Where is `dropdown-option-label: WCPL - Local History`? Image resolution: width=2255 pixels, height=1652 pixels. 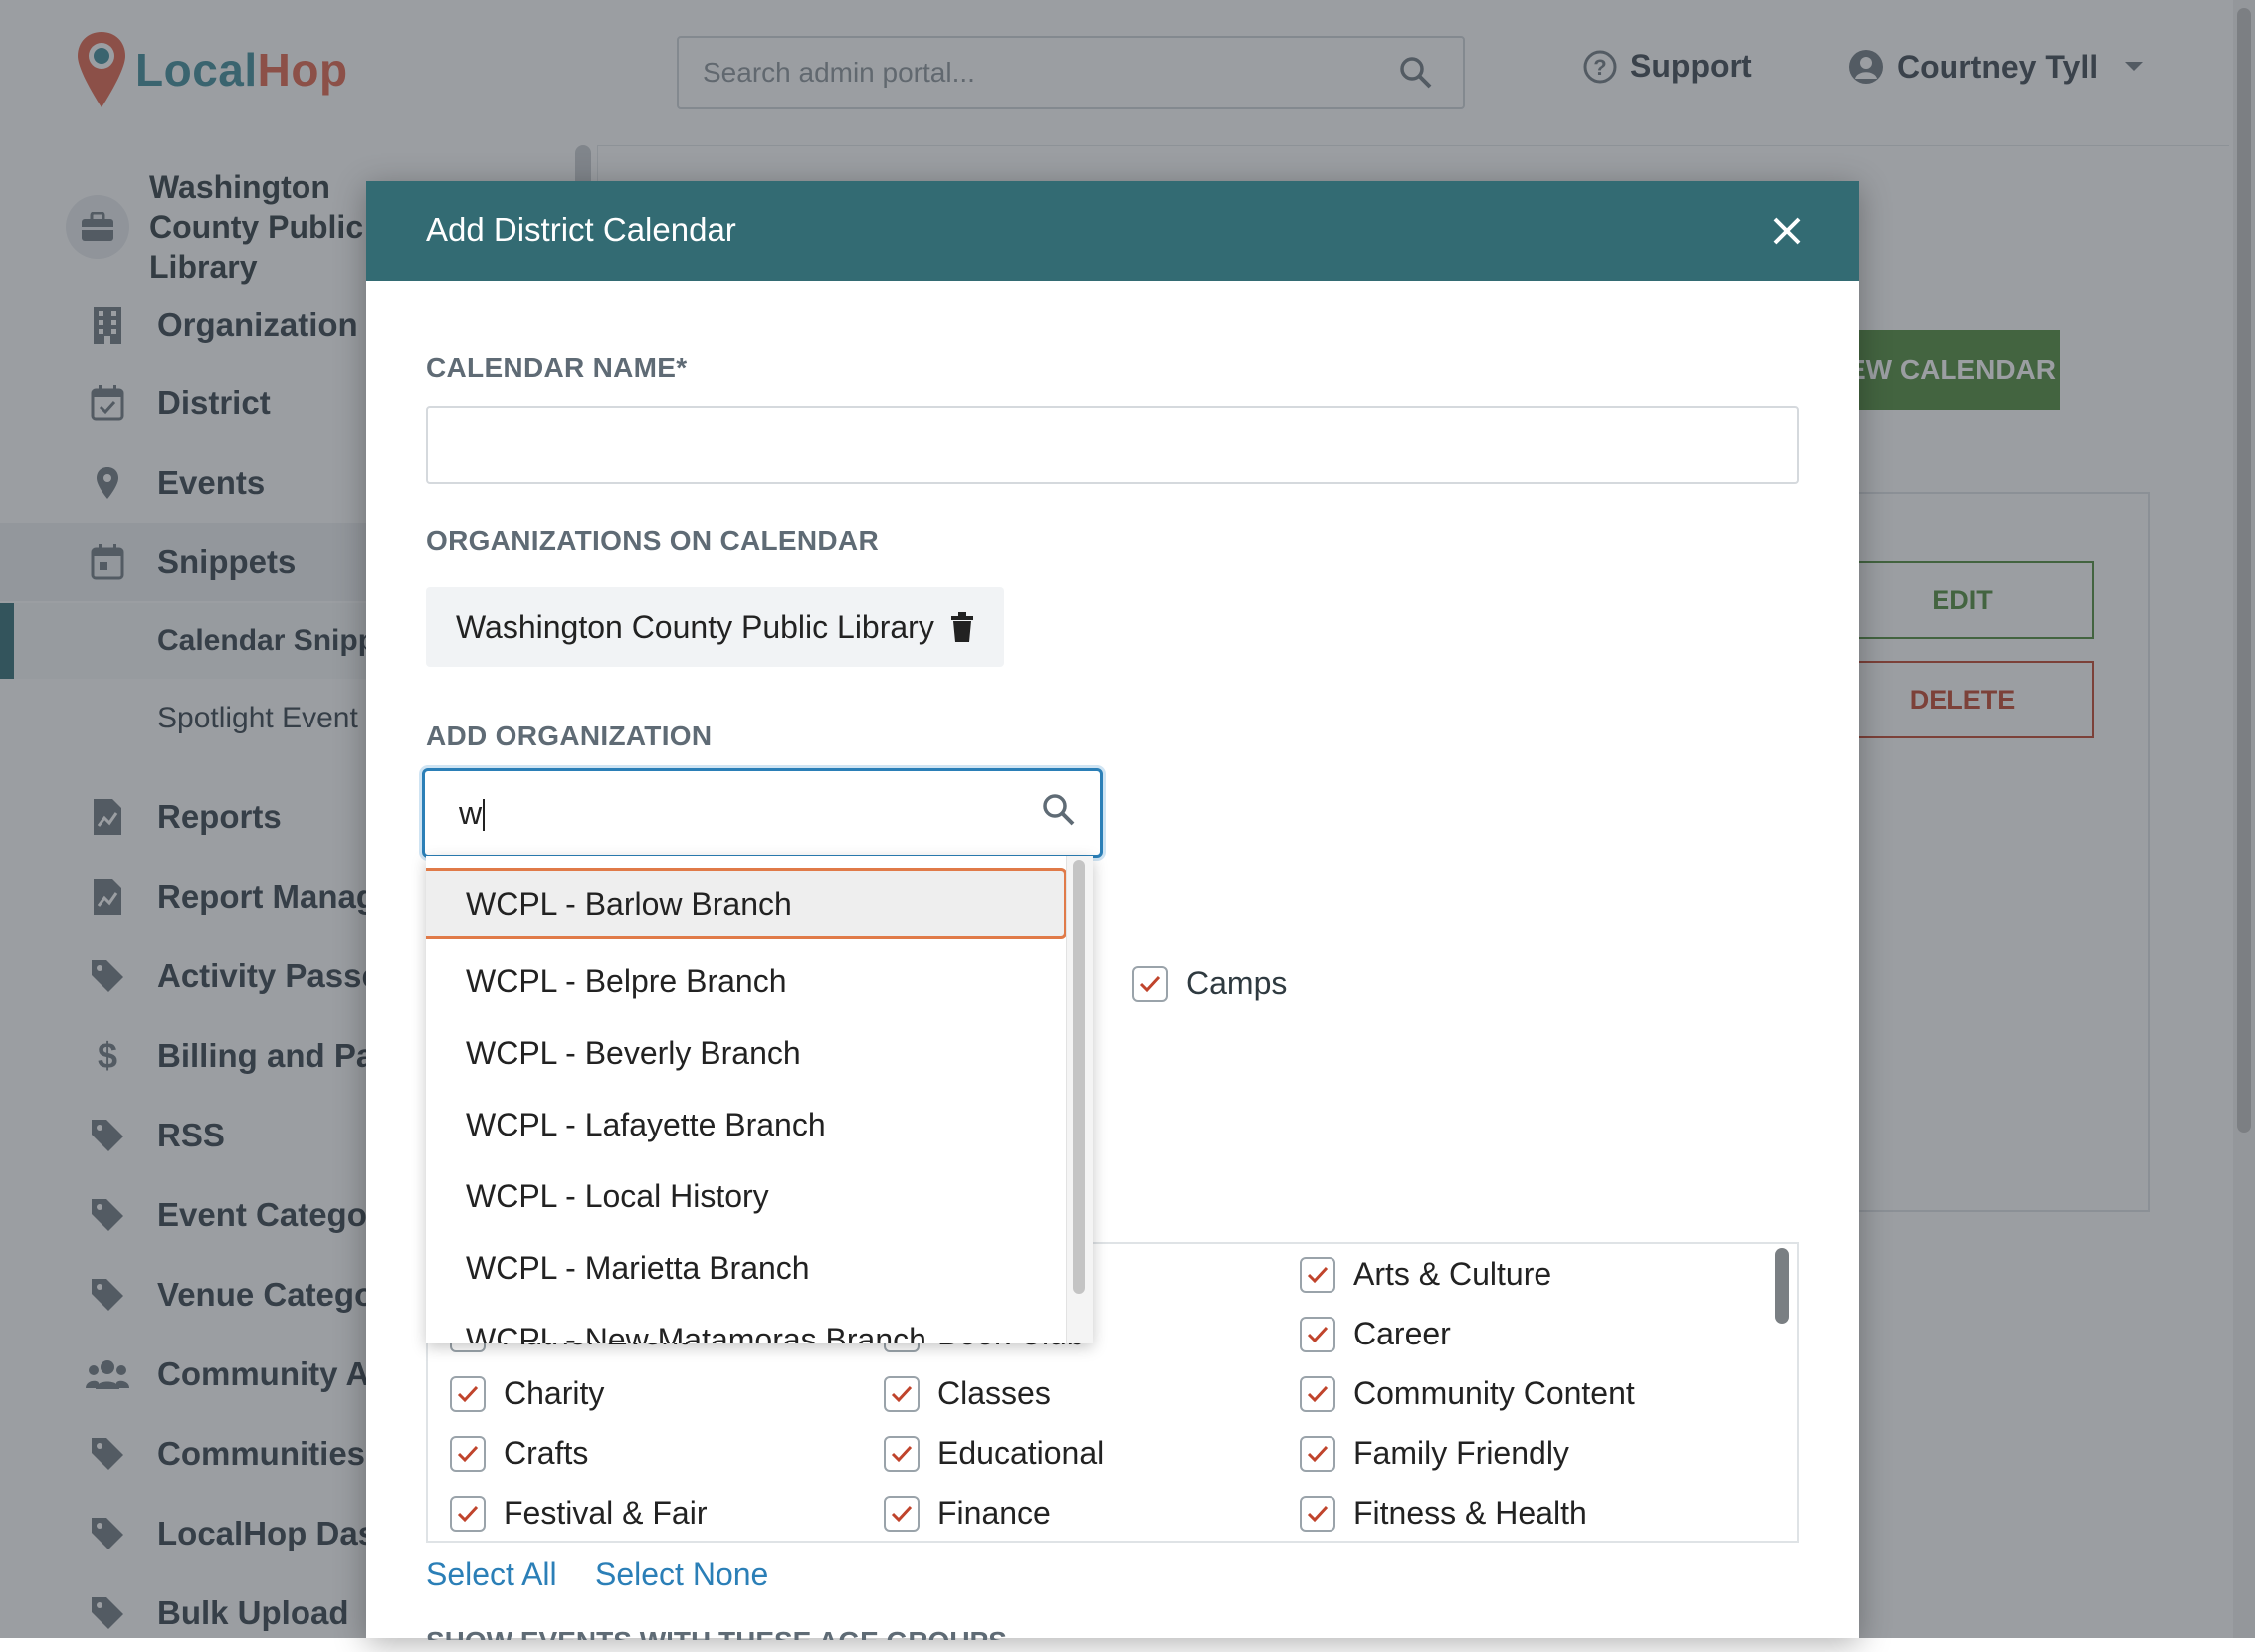 dropdown-option-label: WCPL - Local History is located at coordinates (617, 1196).